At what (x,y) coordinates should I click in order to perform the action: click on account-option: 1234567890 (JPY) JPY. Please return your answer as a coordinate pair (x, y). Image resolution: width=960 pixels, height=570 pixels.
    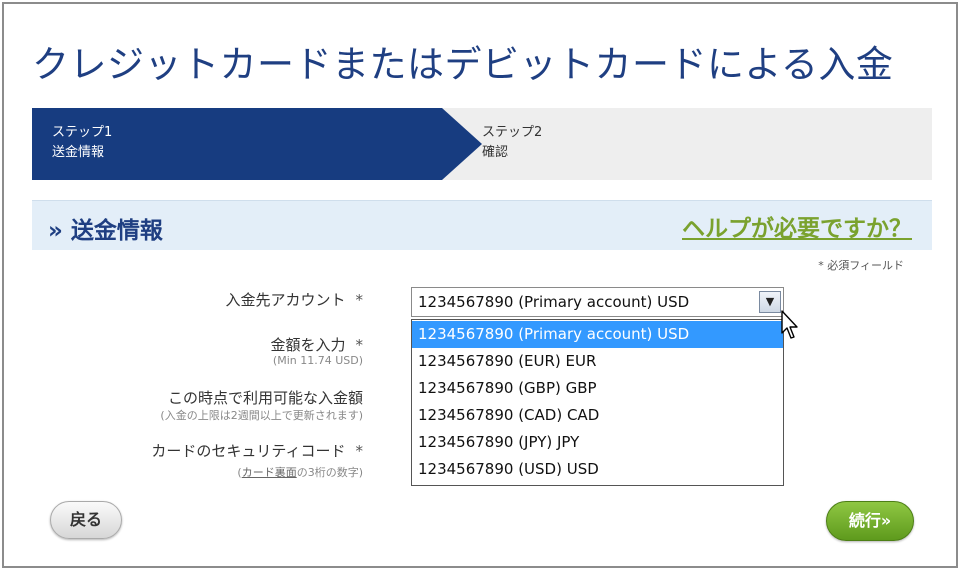
    Looking at the image, I should click on (597, 442).